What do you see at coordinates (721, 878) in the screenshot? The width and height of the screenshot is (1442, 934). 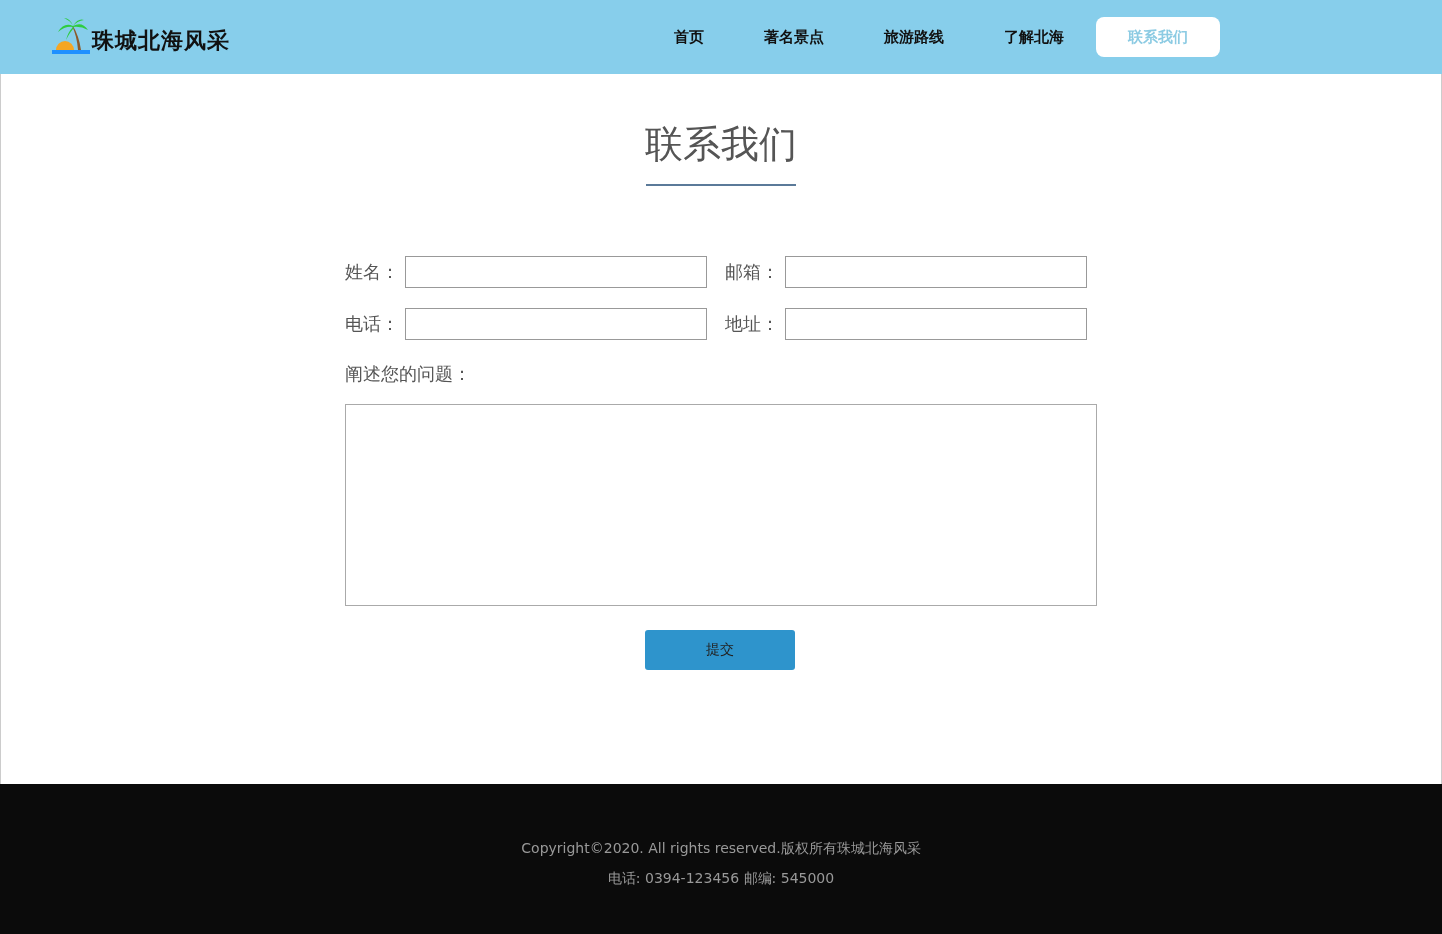 I see `footer-text: 电话: 0394-123456 邮编: 545000` at bounding box center [721, 878].